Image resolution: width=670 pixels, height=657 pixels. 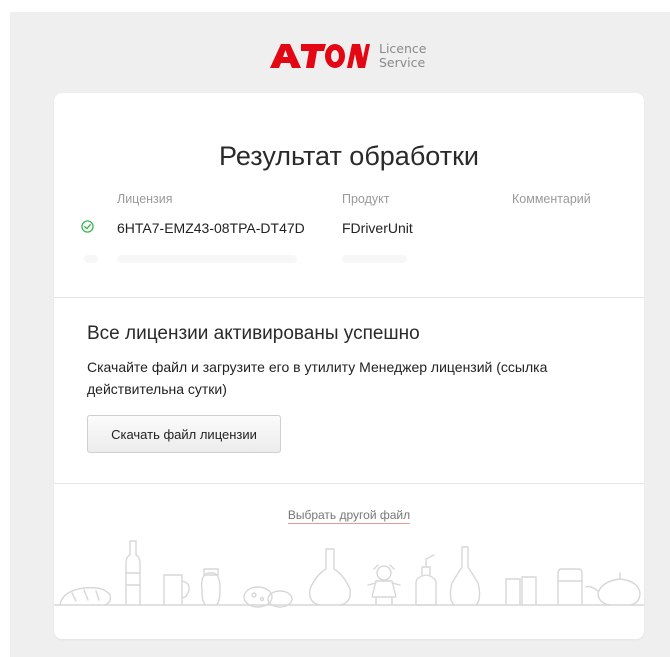 I want to click on license-key-cell: 6HTA7-EMZ43-08TPA-DT47D, so click(x=211, y=228).